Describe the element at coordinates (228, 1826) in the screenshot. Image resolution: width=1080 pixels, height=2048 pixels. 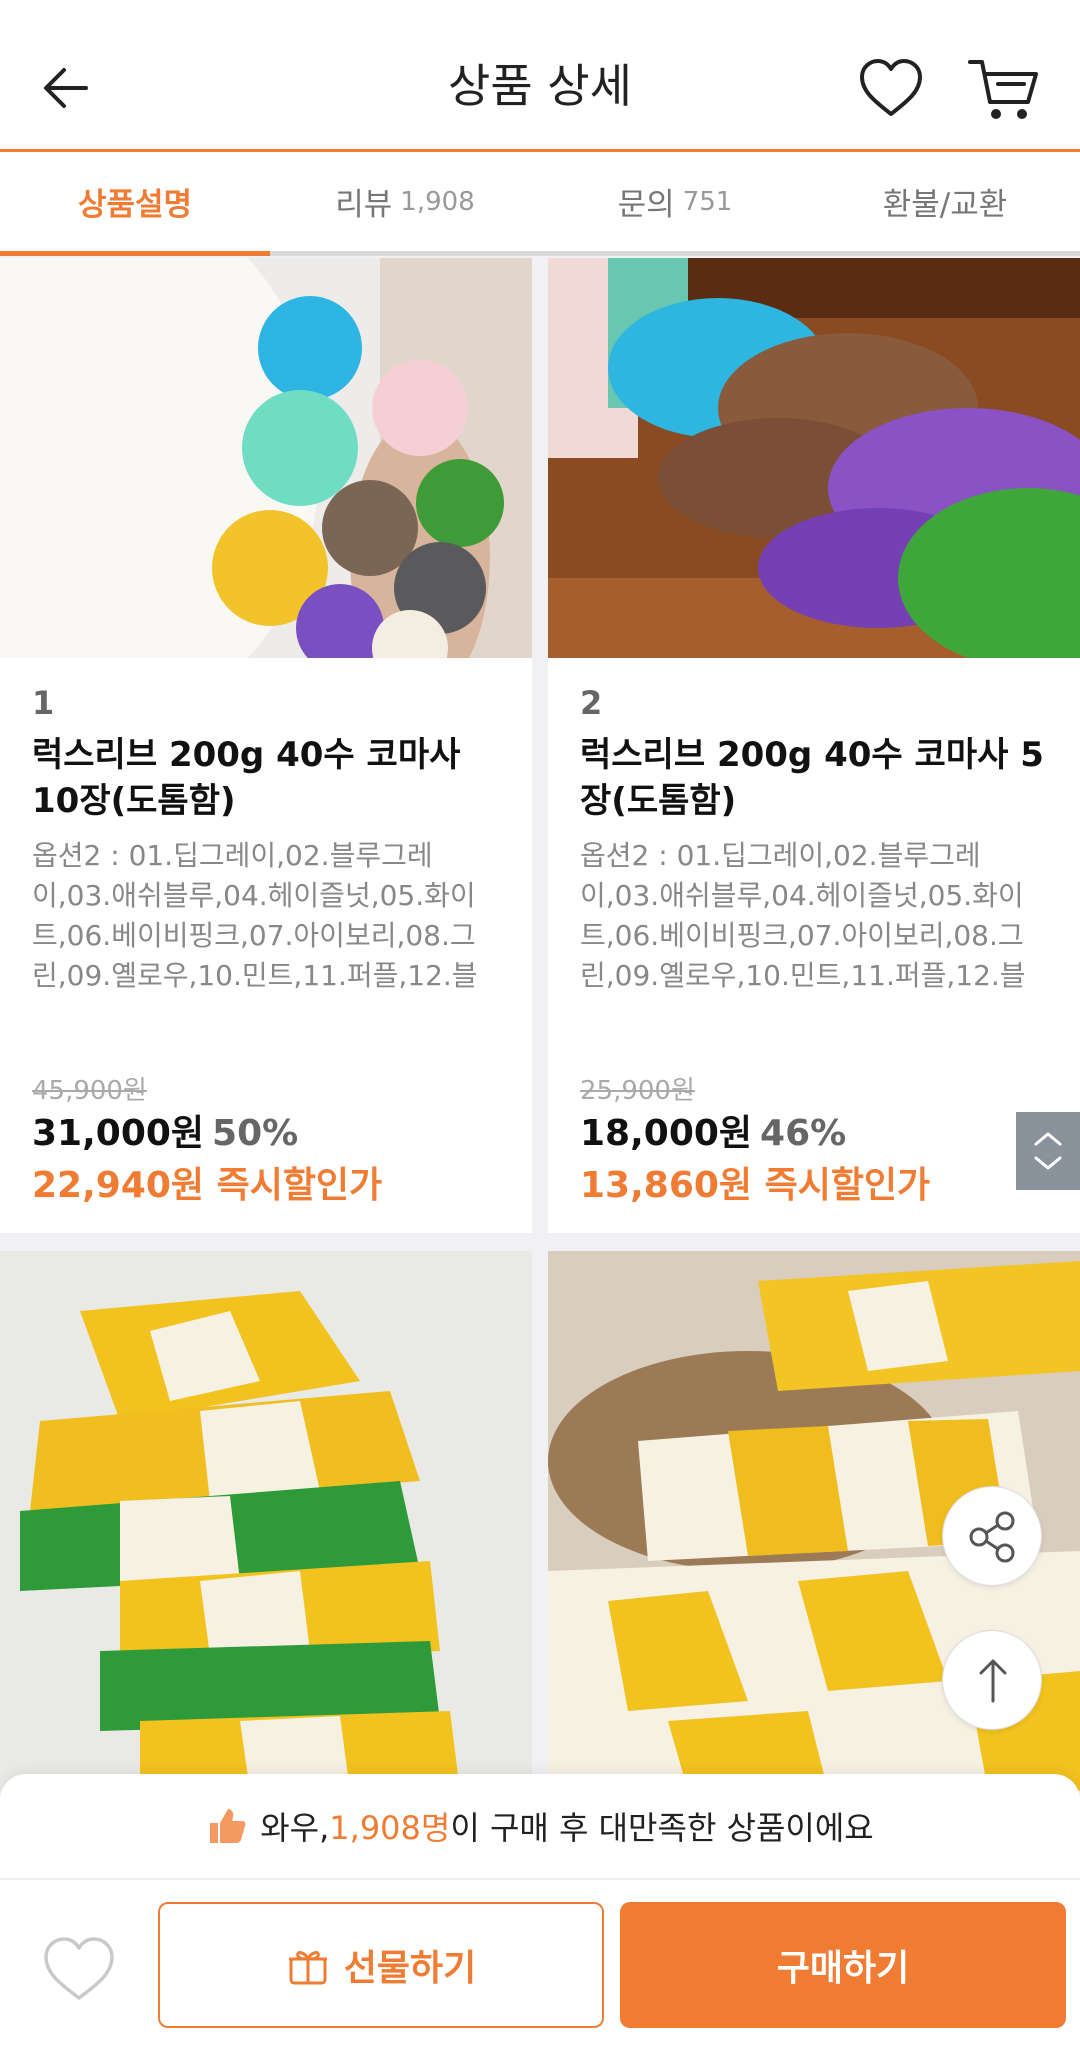
I see `thumbs-up-icon` at that location.